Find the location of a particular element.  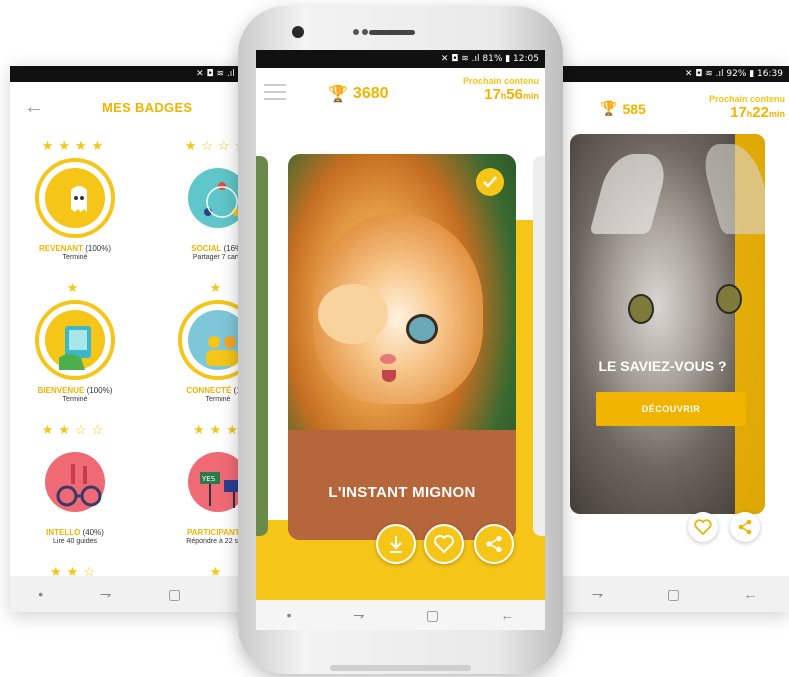

badge-subtitle: Lire 40 guides is located at coordinates (75, 541).